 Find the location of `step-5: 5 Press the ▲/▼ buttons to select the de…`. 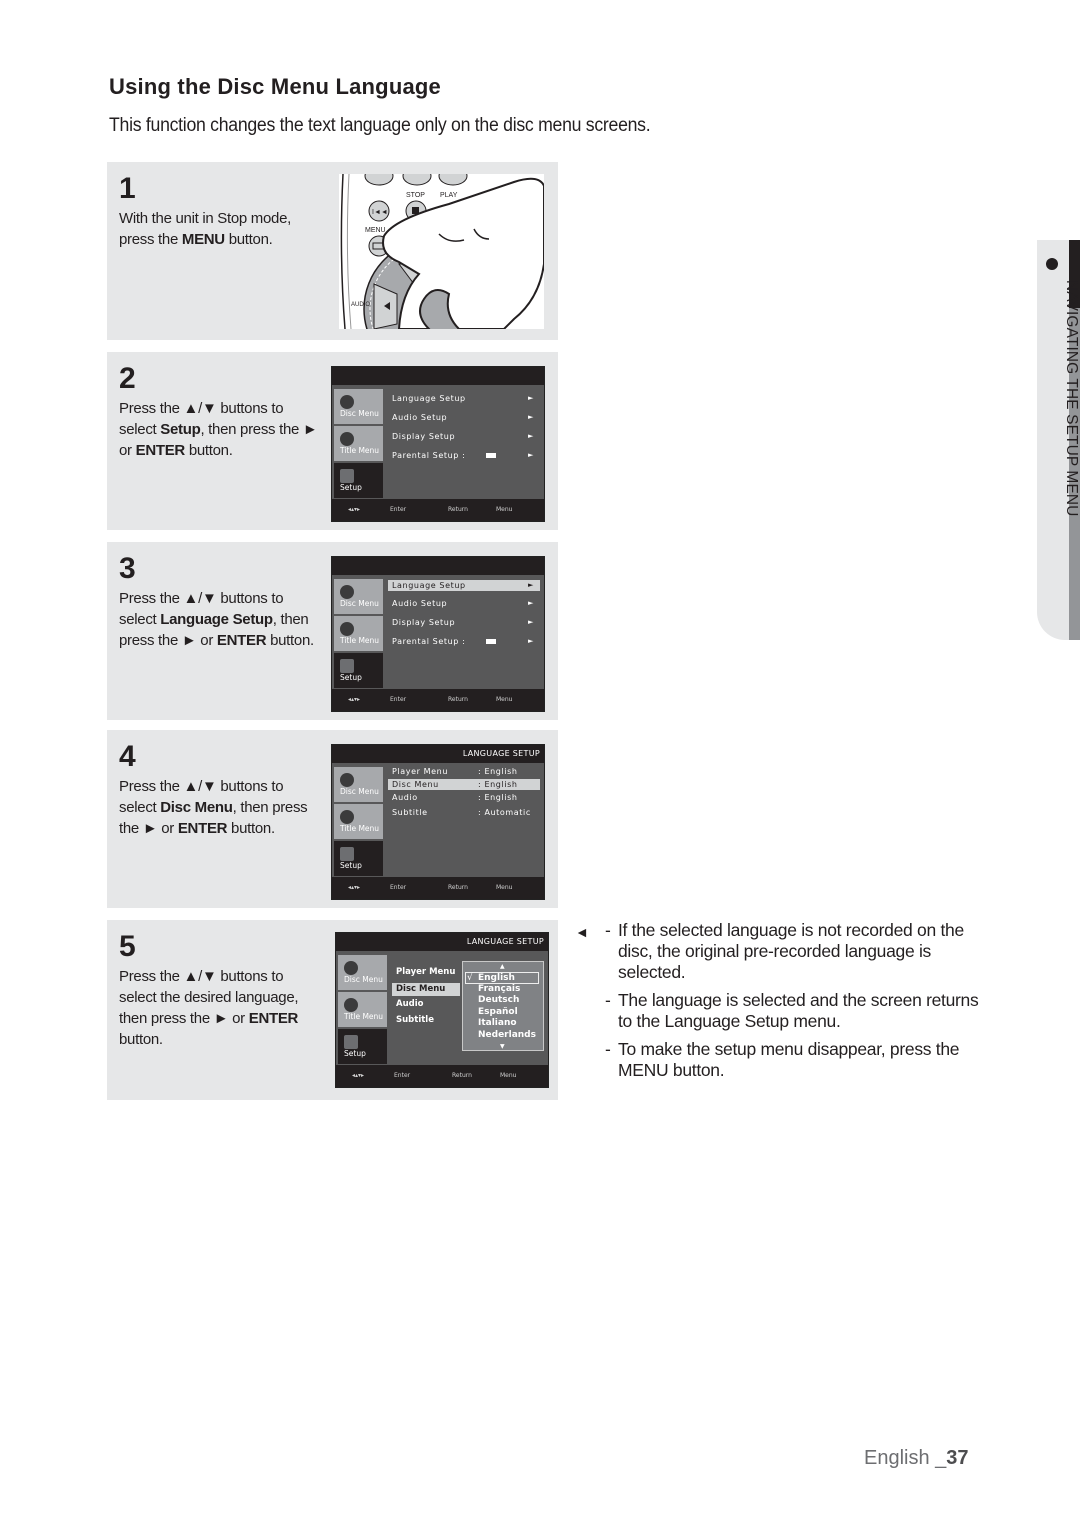

step-5: 5 Press the ▲/▼ buttons to select the de… is located at coordinates (332, 1010).